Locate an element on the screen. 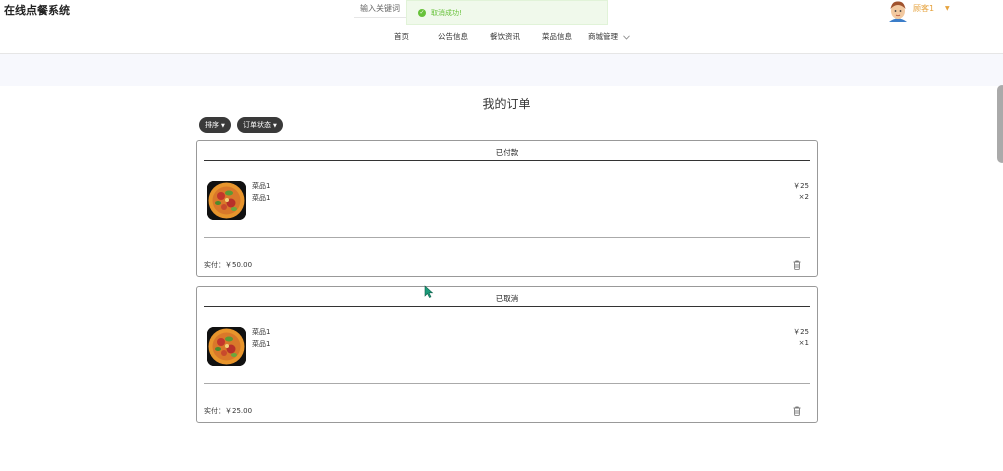  total-value: ￥50.00 is located at coordinates (239, 265).